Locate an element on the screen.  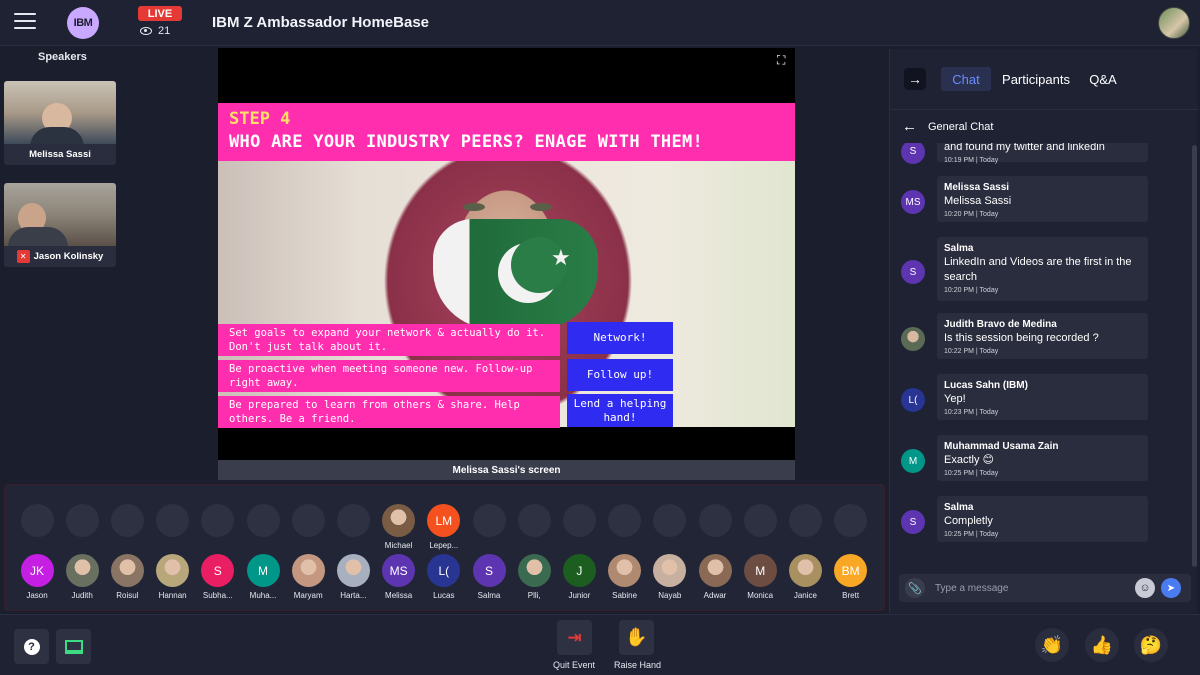
send-icon: ➤ is located at coordinates (1171, 588).